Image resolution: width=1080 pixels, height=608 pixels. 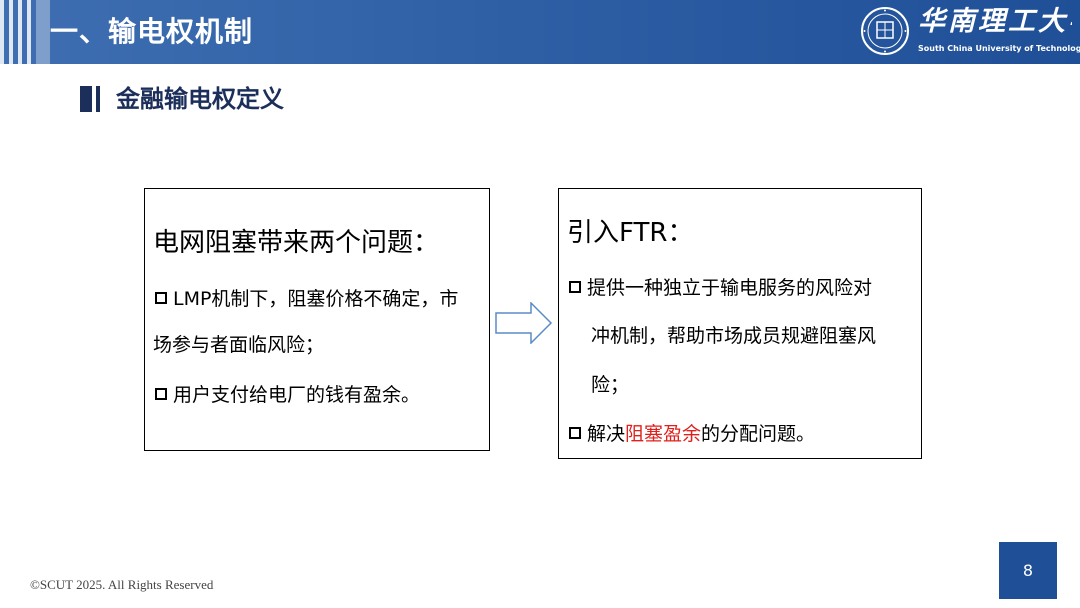 What do you see at coordinates (152, 31) in the screenshot?
I see `slide-title: 一、输电权机制` at bounding box center [152, 31].